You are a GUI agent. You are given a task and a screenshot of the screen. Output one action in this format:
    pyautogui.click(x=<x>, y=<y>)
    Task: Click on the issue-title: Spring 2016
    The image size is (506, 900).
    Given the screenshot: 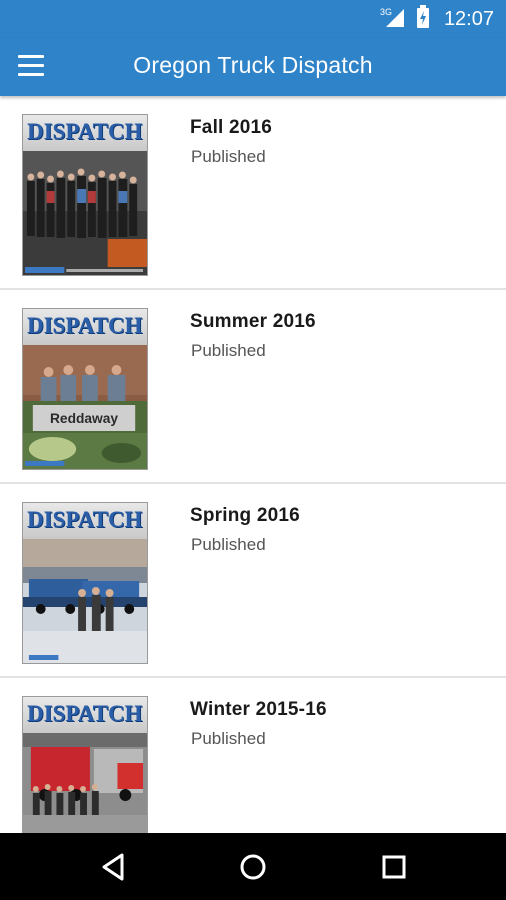 What is the action you would take?
    pyautogui.click(x=245, y=515)
    